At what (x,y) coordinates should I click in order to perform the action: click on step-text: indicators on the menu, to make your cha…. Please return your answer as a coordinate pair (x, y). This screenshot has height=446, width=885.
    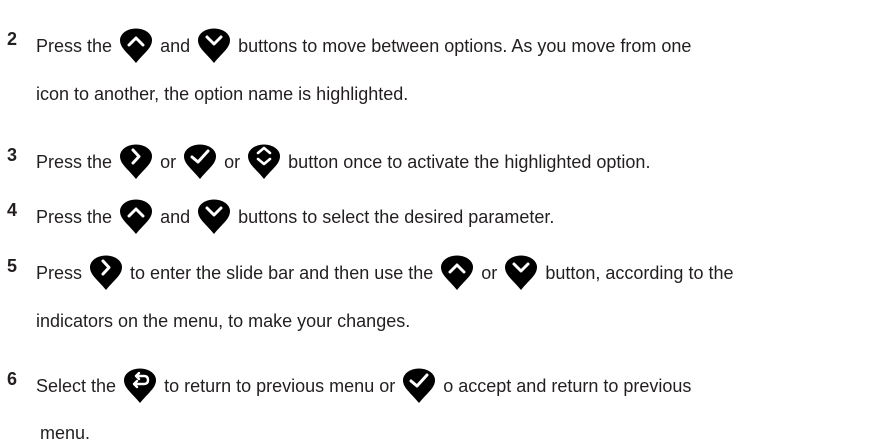
    Looking at the image, I should click on (223, 321).